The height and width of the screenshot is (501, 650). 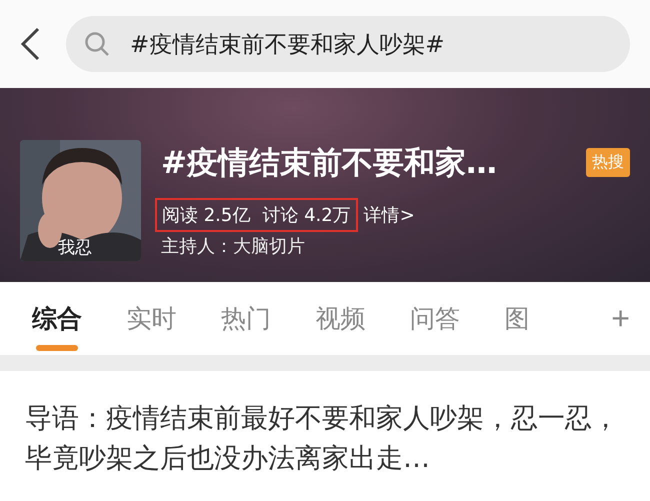 I want to click on tab: 图, so click(x=552, y=318).